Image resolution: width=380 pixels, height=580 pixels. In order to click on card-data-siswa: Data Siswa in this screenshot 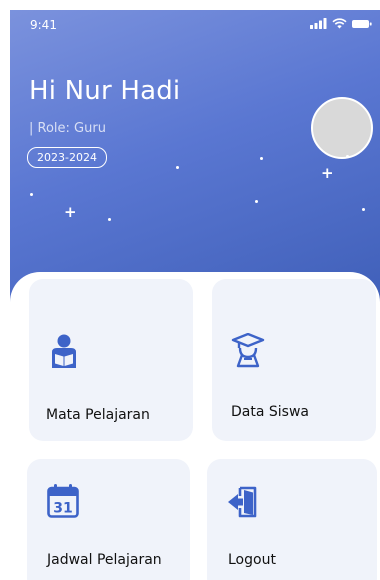, I will do `click(294, 360)`.